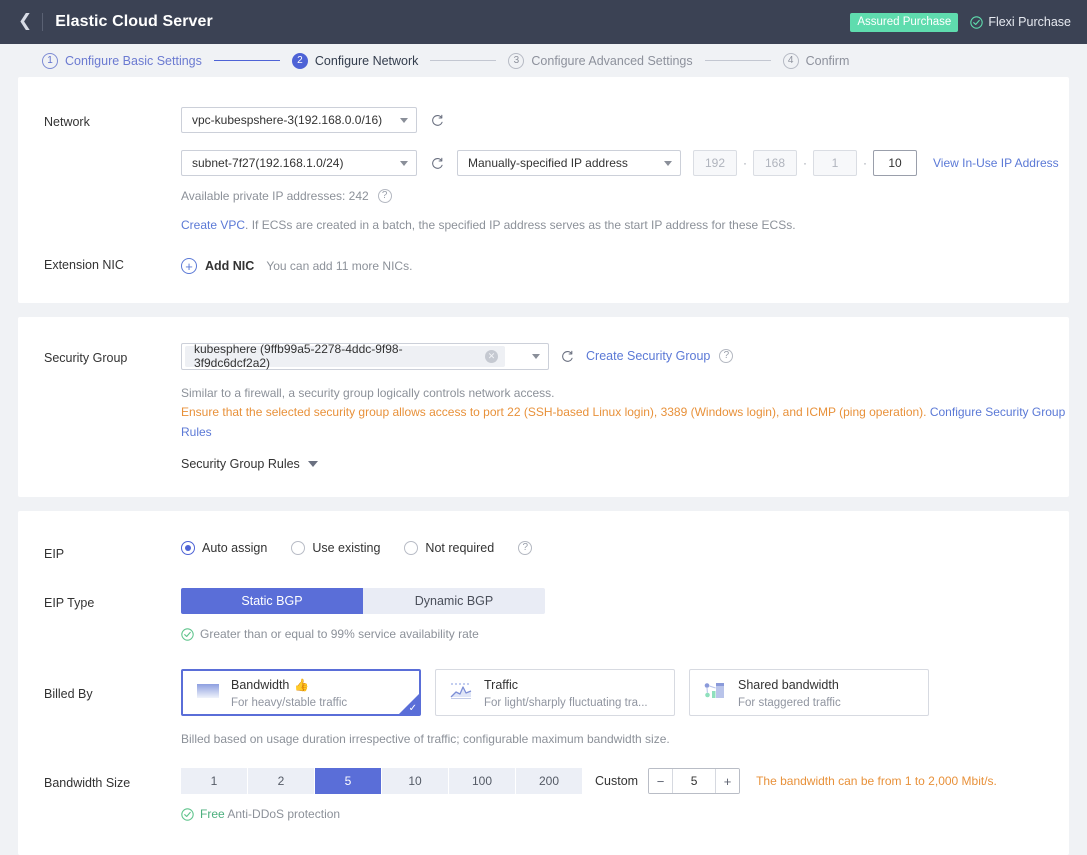 The image size is (1087, 855). Describe the element at coordinates (189, 266) in the screenshot. I see `plus-circle-icon: +` at that location.